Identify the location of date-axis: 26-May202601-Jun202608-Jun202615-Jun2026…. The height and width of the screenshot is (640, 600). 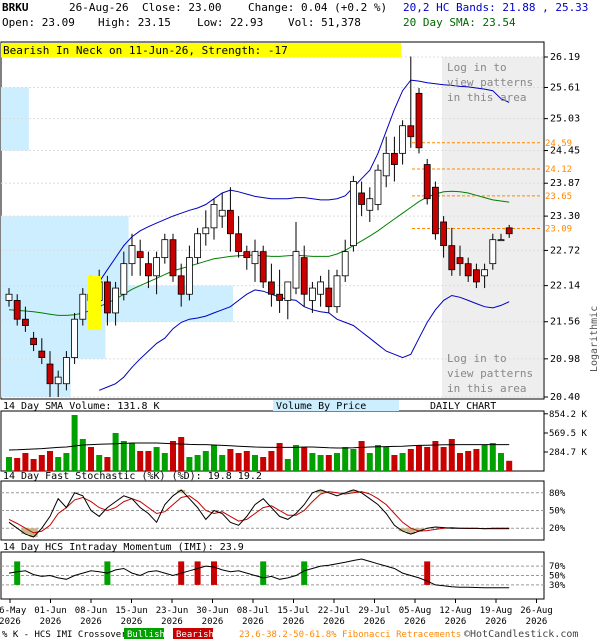
(276, 613).